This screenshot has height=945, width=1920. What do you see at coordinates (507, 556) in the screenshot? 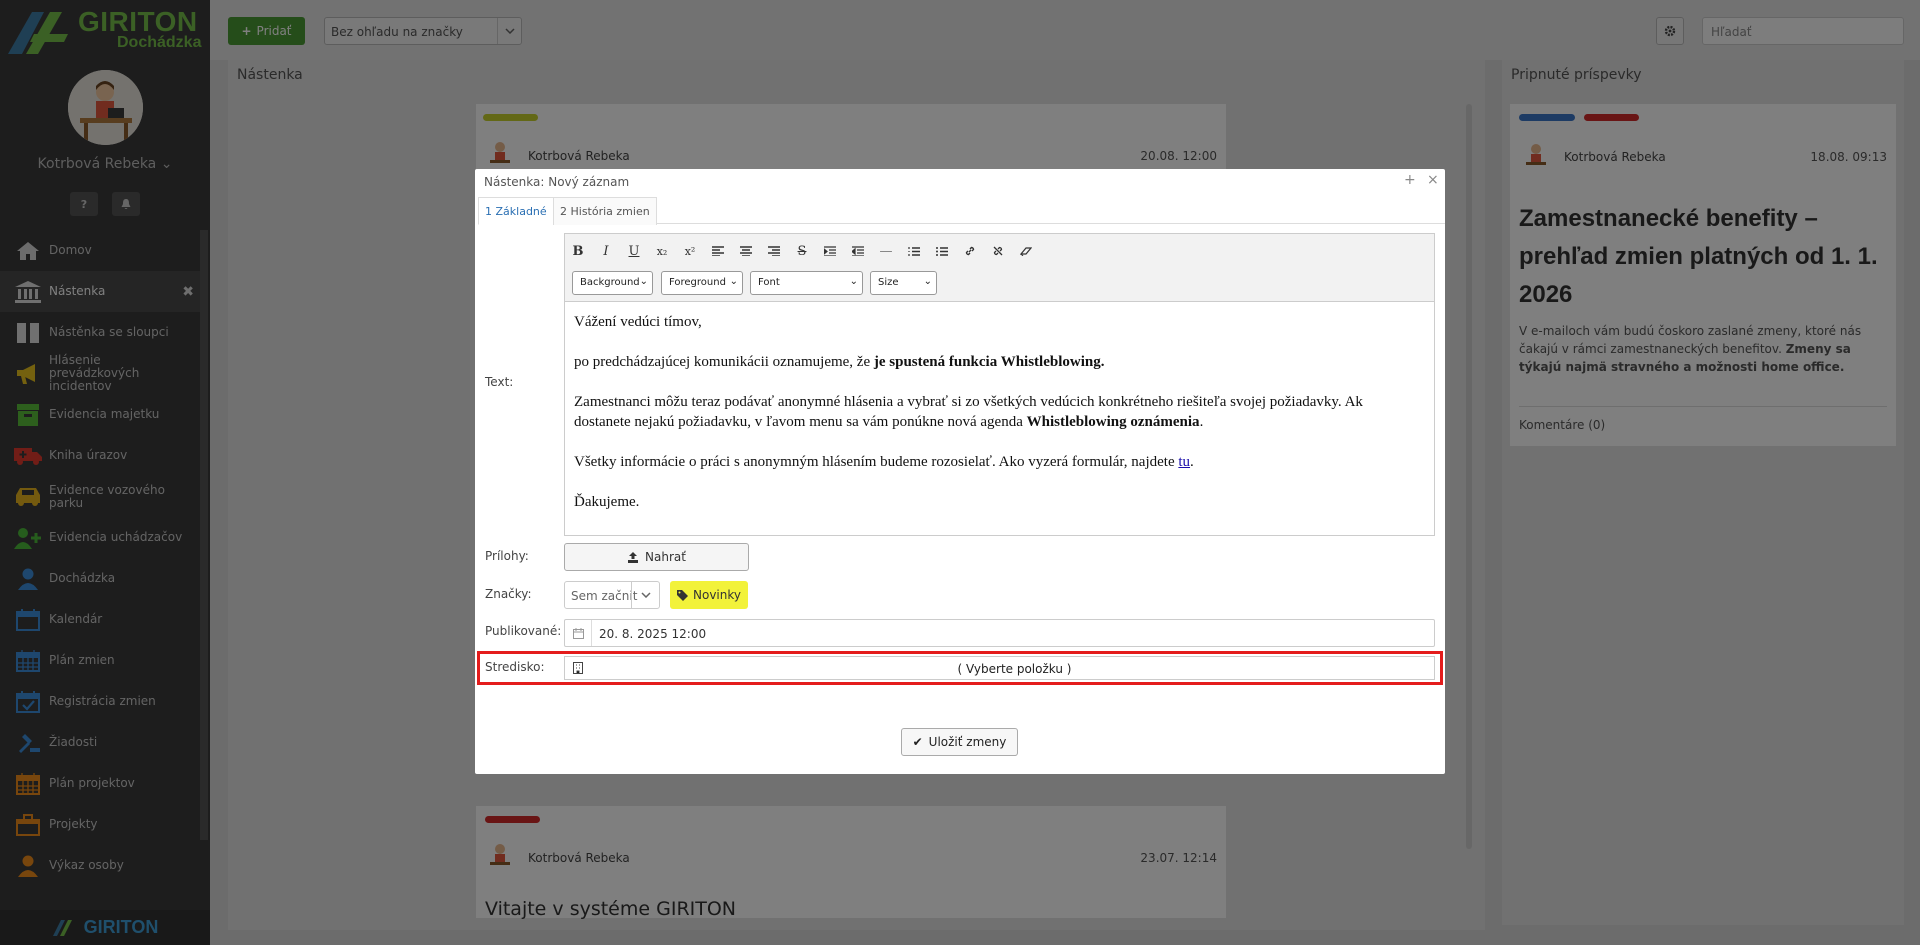
I see `attachments-label: Prílohy:` at bounding box center [507, 556].